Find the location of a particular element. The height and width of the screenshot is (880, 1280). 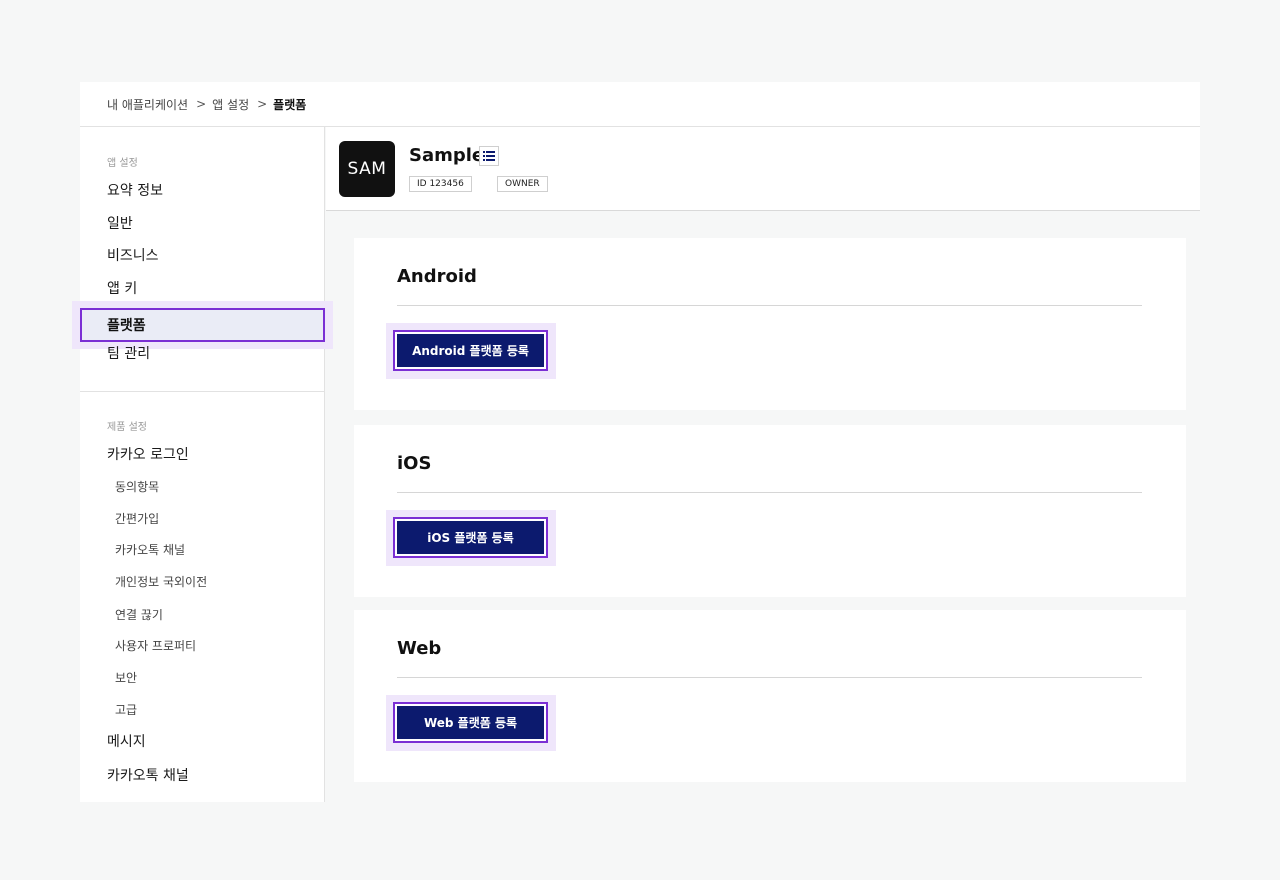

app-name: Sample is located at coordinates (447, 155).